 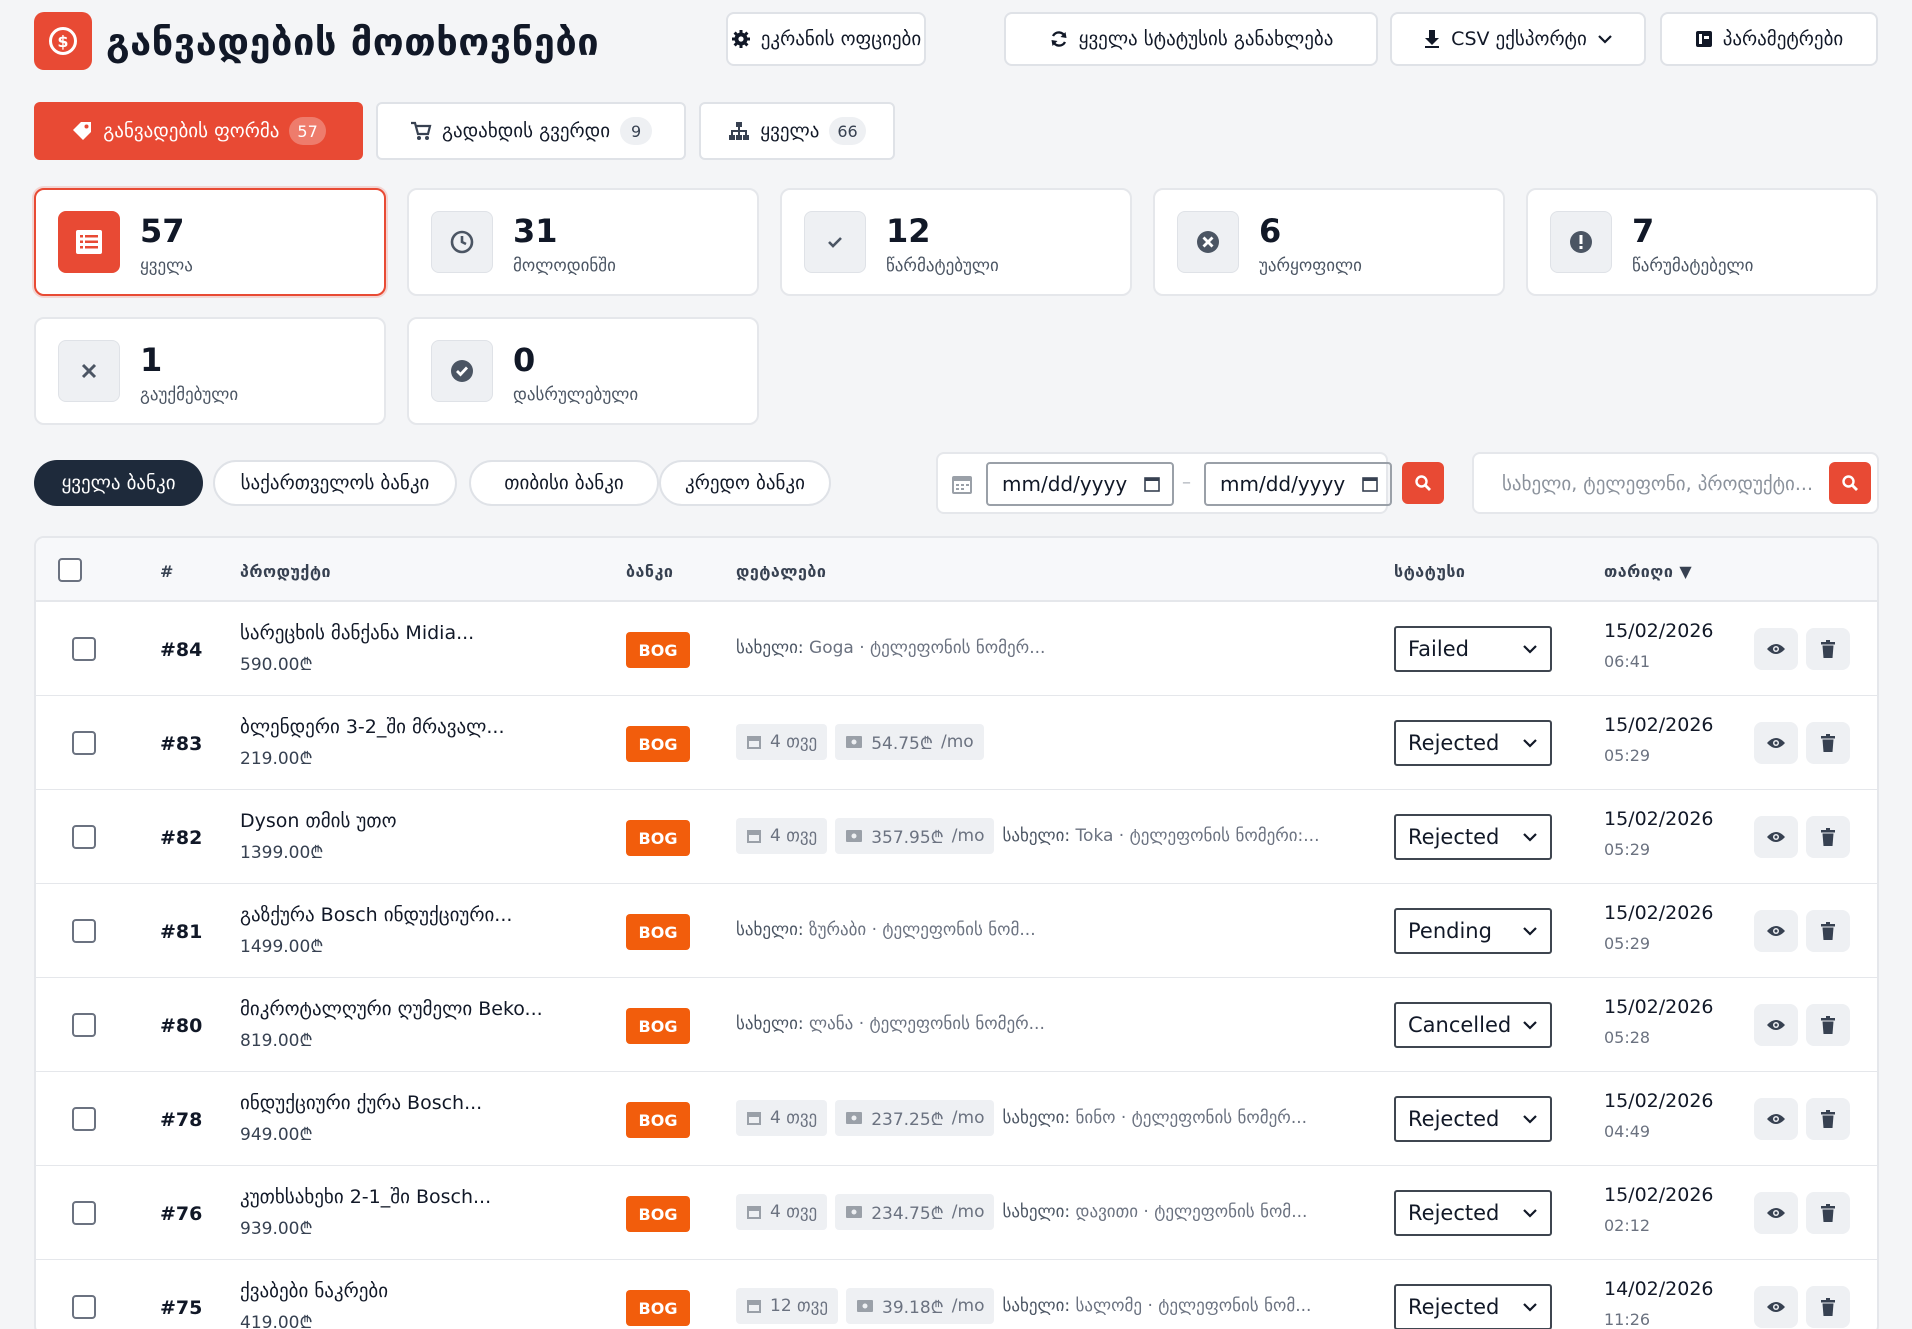 What do you see at coordinates (956, 242) in the screenshot?
I see `stat-card-success: 12 წარმატებული` at bounding box center [956, 242].